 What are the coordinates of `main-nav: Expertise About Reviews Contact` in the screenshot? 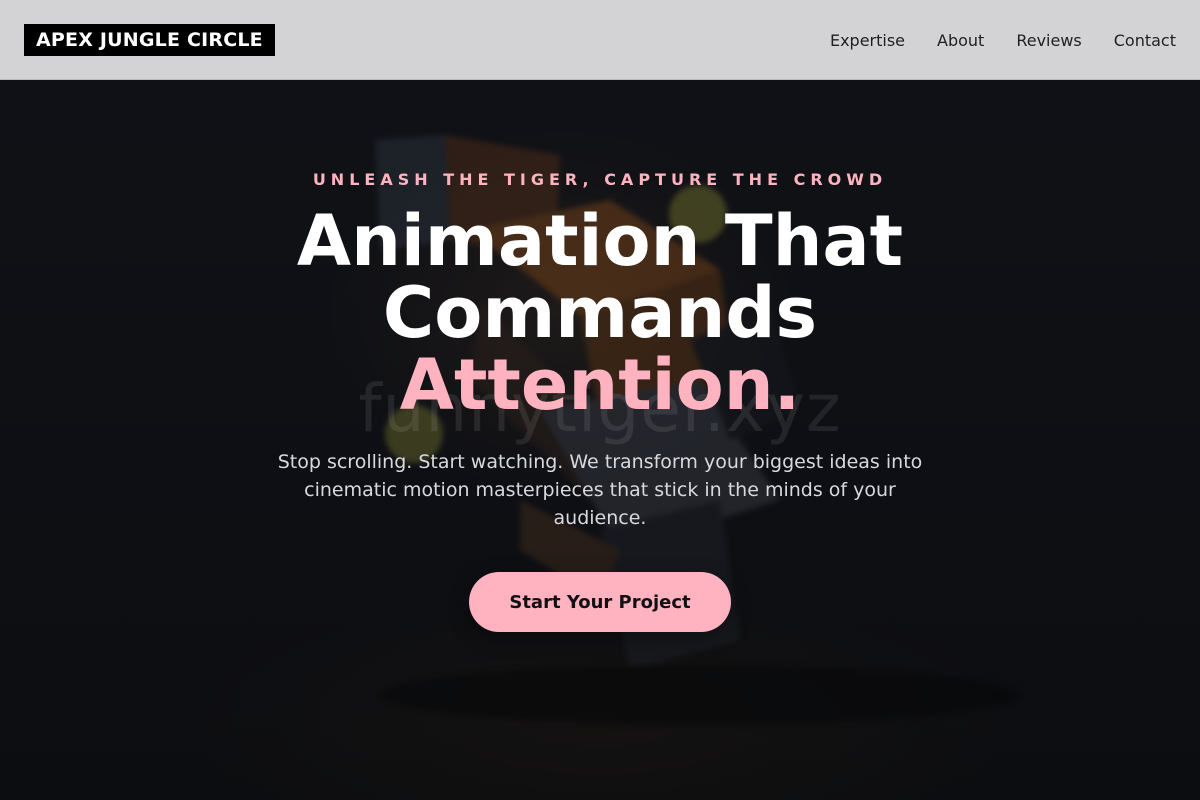 It's located at (1003, 40).